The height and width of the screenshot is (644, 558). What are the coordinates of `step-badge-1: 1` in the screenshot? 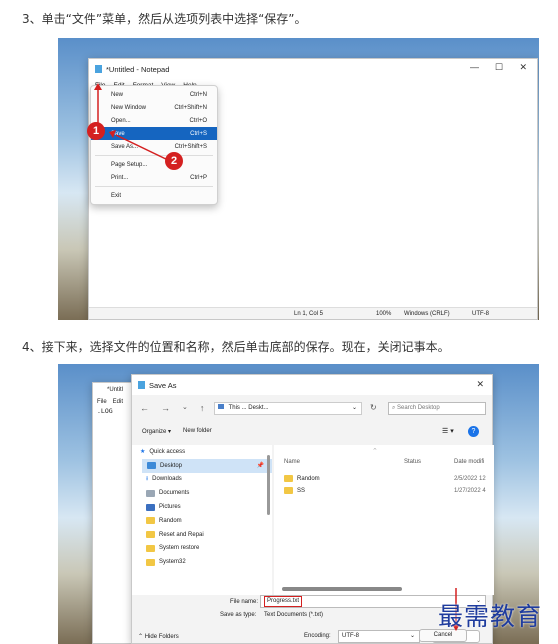 It's located at (96, 131).